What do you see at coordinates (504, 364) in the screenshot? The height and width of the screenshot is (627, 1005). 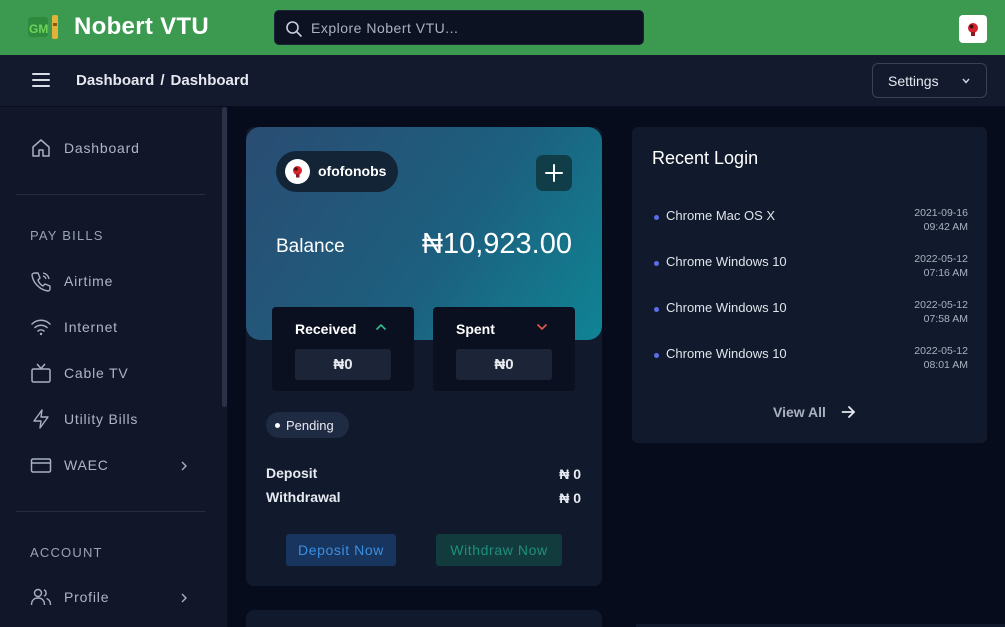 I see `spent-value: ₦0` at bounding box center [504, 364].